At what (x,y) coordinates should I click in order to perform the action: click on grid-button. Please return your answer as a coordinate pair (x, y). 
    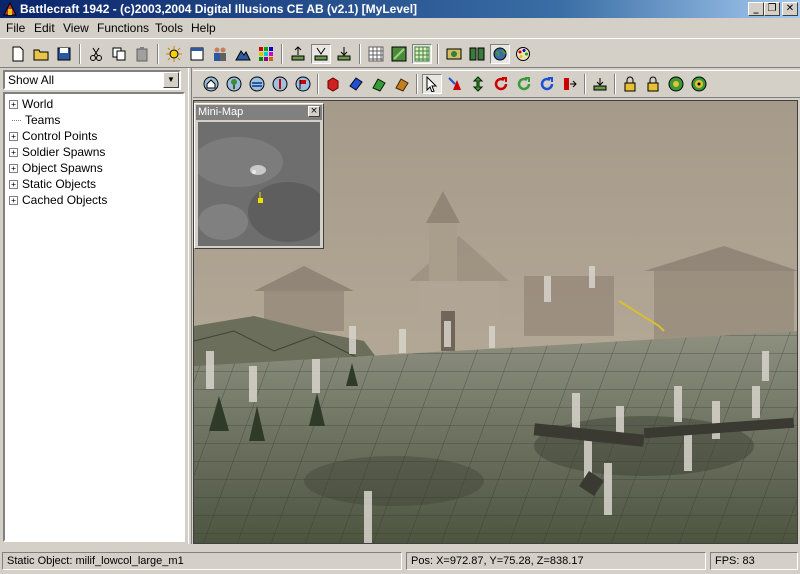
    Looking at the image, I should click on (376, 54).